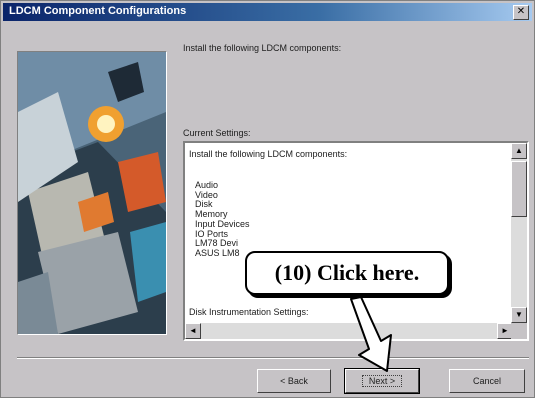 This screenshot has width=535, height=398. I want to click on scroll-right-icon: ►, so click(505, 330).